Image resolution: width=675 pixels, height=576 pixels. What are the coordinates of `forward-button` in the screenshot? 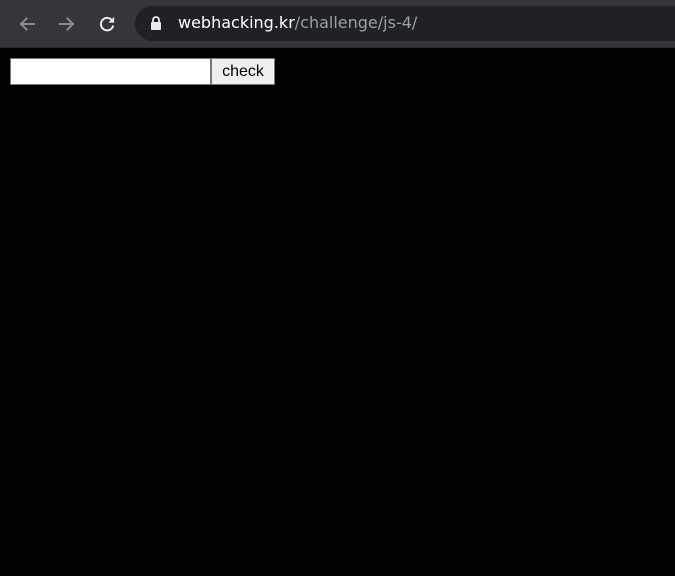 It's located at (67, 24).